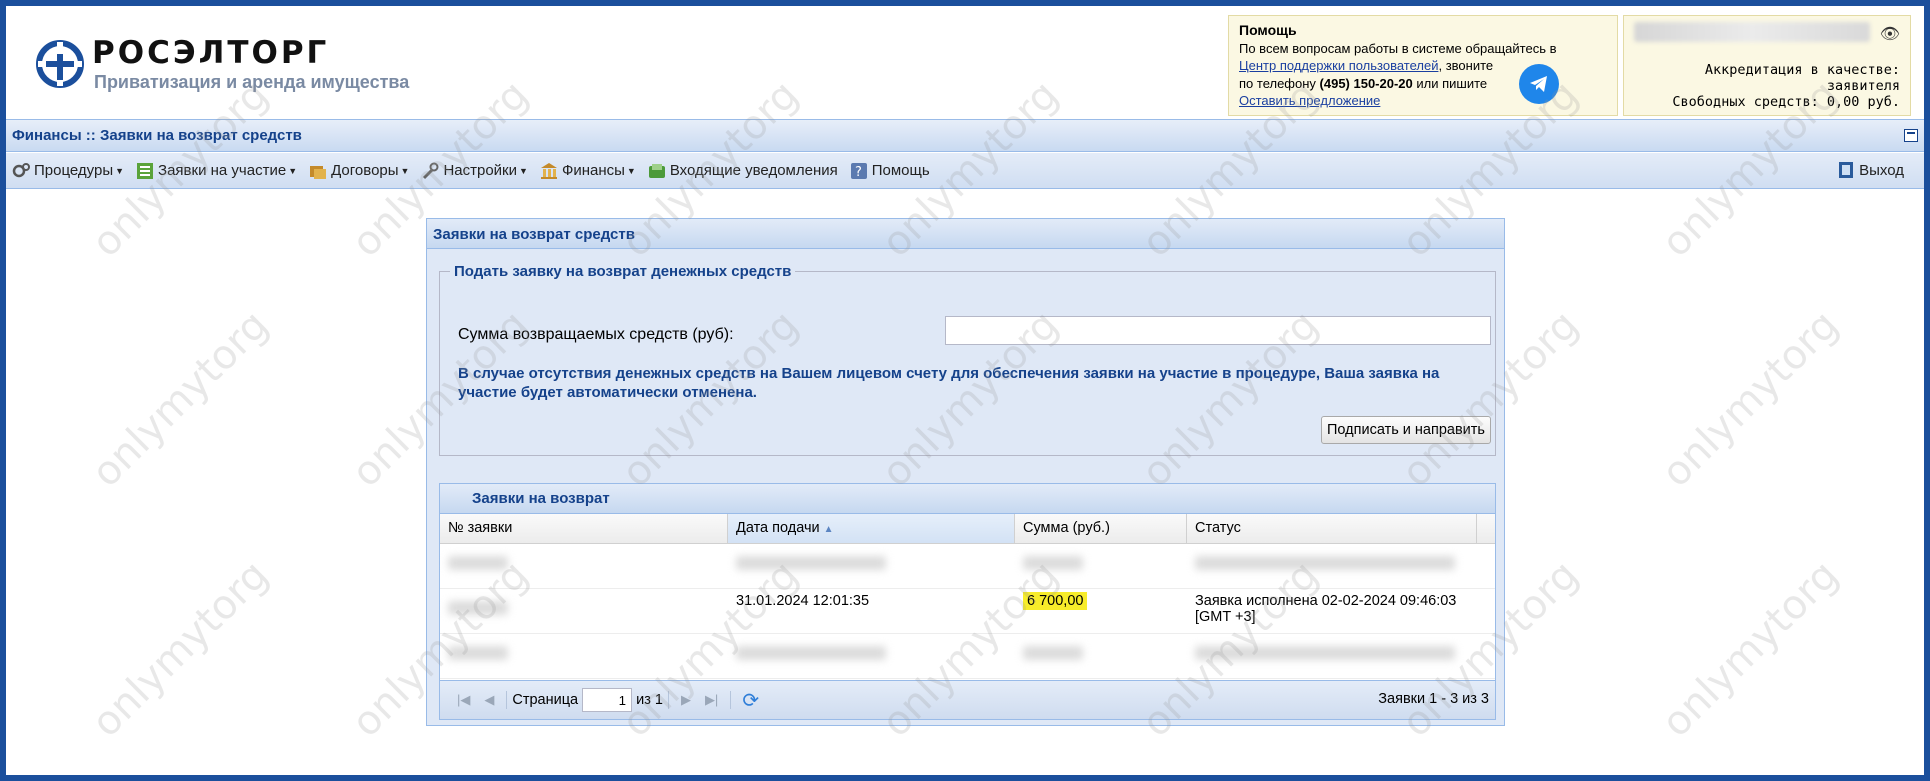 Image resolution: width=1930 pixels, height=781 pixels. What do you see at coordinates (750, 700) in the screenshot?
I see `refresh-icon: ⟳` at bounding box center [750, 700].